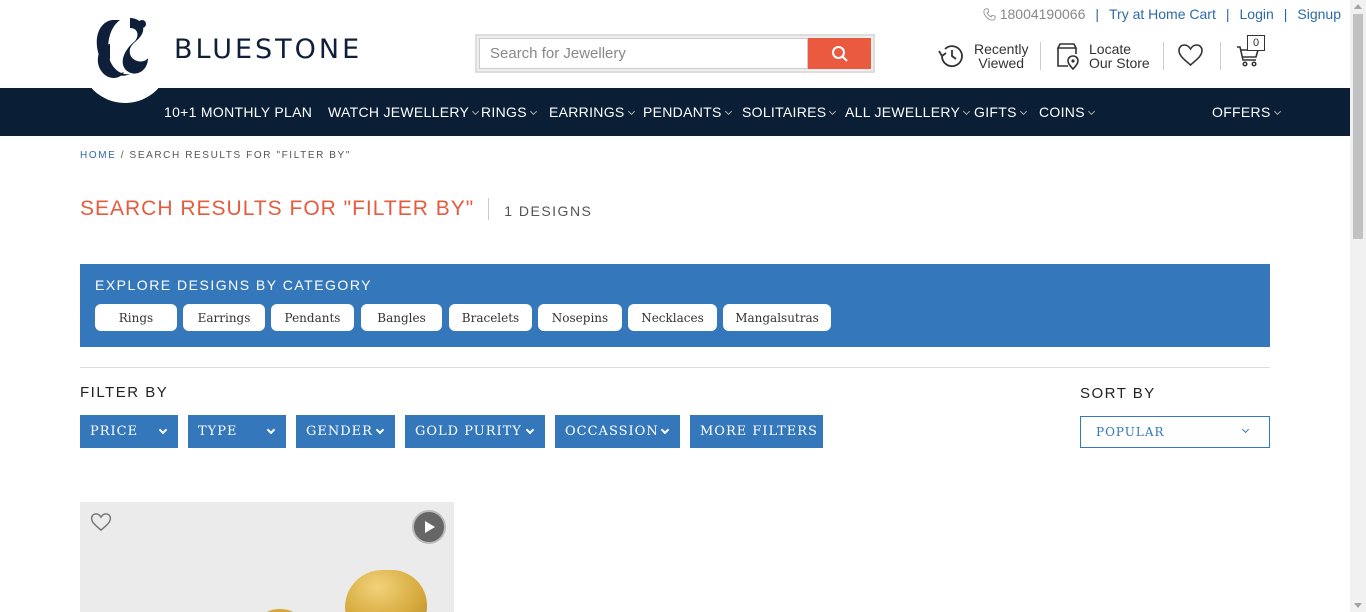 The height and width of the screenshot is (612, 1366). I want to click on results-header: SEARCH RESULTS FOR "FILTER BY" 1 DESIGNS, so click(336, 209).